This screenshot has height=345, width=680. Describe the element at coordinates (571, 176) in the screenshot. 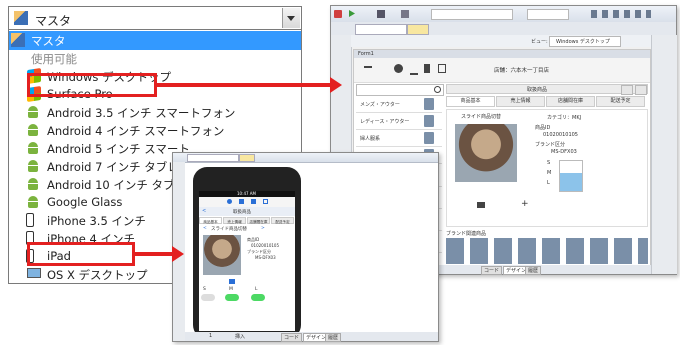

I see `stock-gauge` at that location.